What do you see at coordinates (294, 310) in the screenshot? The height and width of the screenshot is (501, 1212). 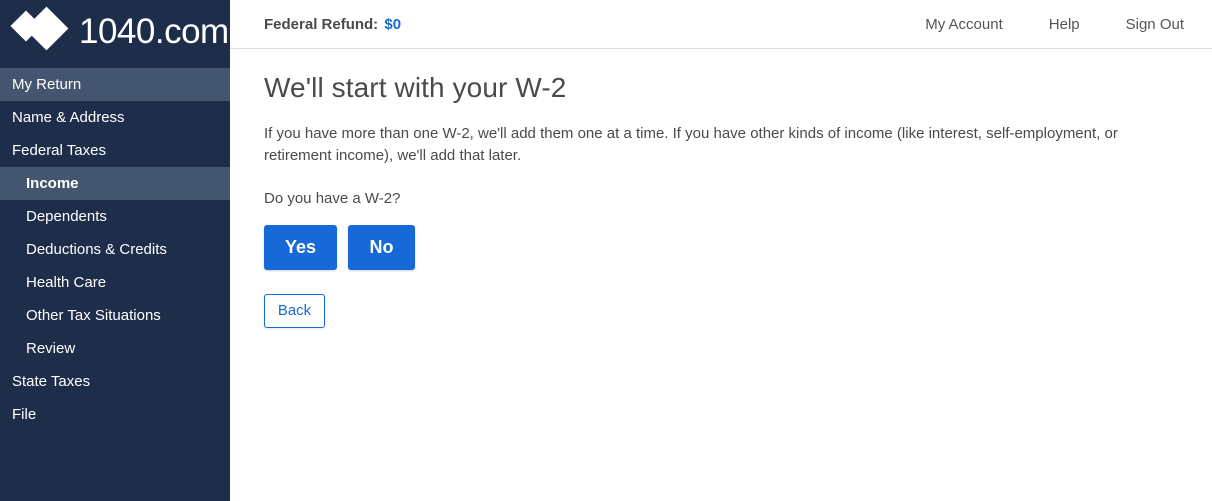 I see `back-button: Back` at bounding box center [294, 310].